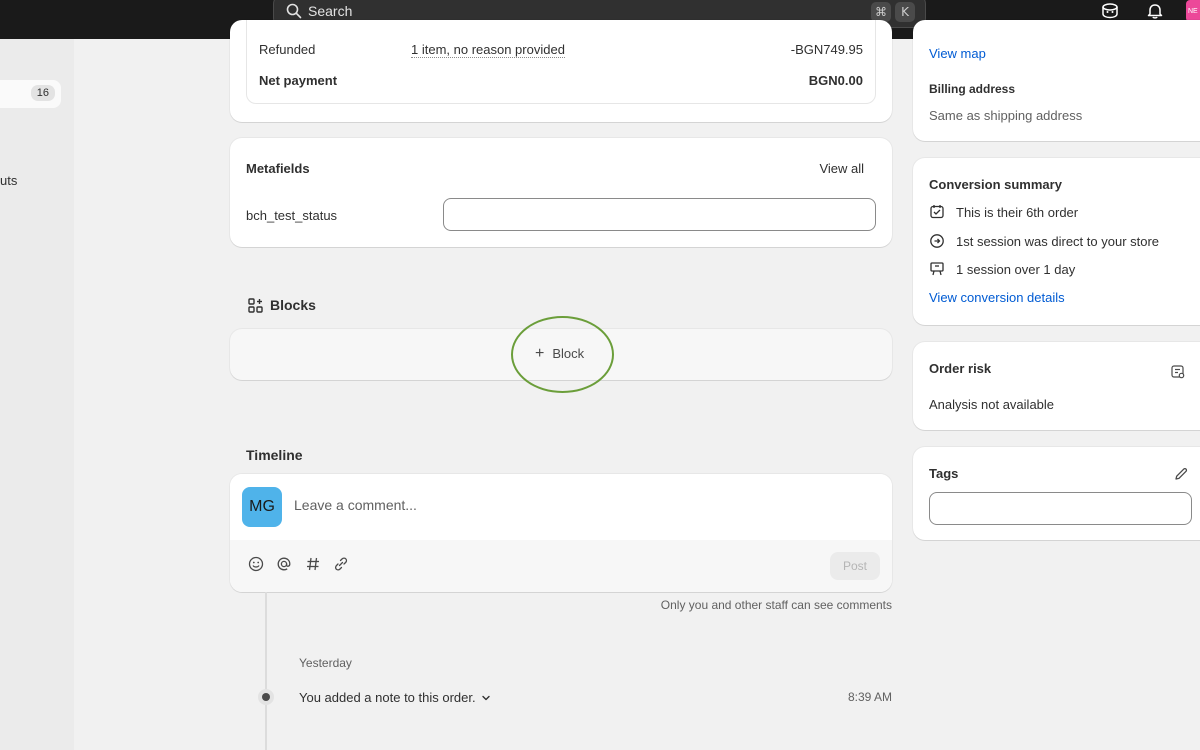 This screenshot has height=750, width=1200. I want to click on sidebar: 16 uts, so click(37, 394).